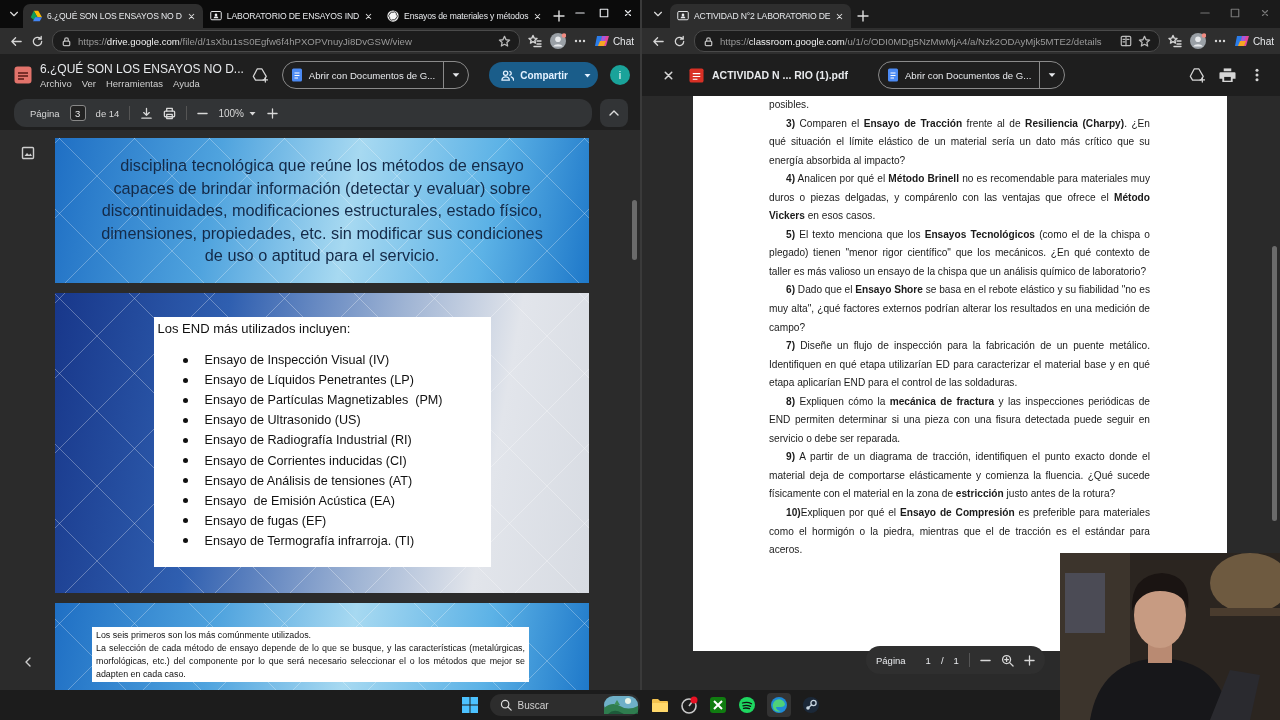 Image resolution: width=1280 pixels, height=720 pixels. I want to click on url-text: https://classroom.google.com/u/1/c/ODI0MDg5NzMwMjA4/a/Nzk2ODAyMjk5MTE2/details, so click(911, 41).